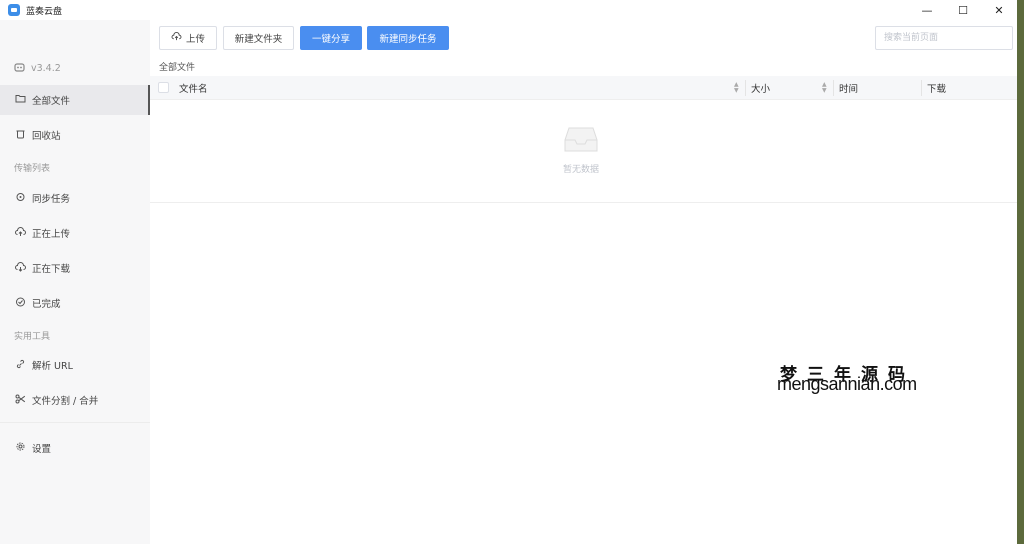 The width and height of the screenshot is (1024, 544). I want to click on gear-icon, so click(20, 448).